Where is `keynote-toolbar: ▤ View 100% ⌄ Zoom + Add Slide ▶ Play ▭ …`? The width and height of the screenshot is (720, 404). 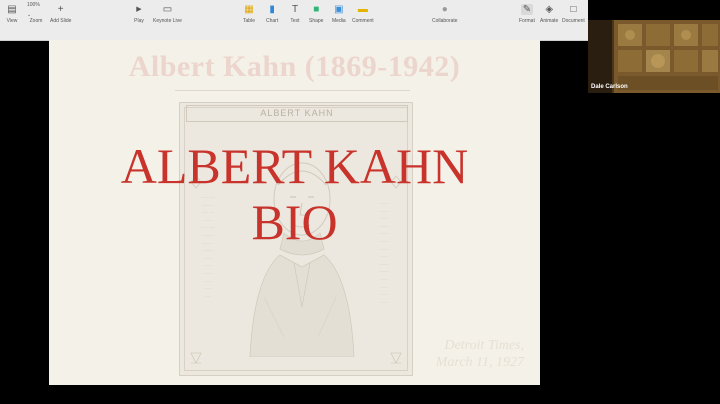
keynote-toolbar: ▤ View 100% ⌄ Zoom + Add Slide ▶ Play ▭ … is located at coordinates (294, 20).